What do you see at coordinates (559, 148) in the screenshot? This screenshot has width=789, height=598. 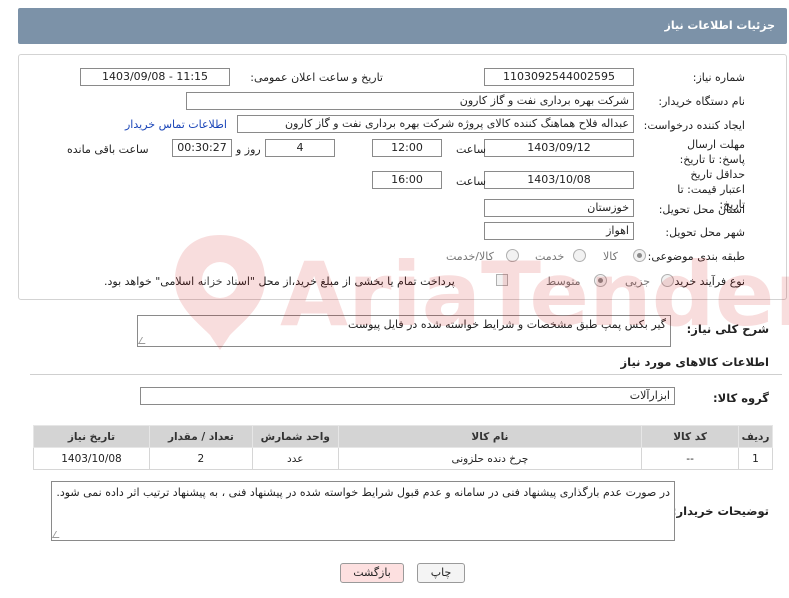 I see `deadline-date-field: 1403/09/12` at bounding box center [559, 148].